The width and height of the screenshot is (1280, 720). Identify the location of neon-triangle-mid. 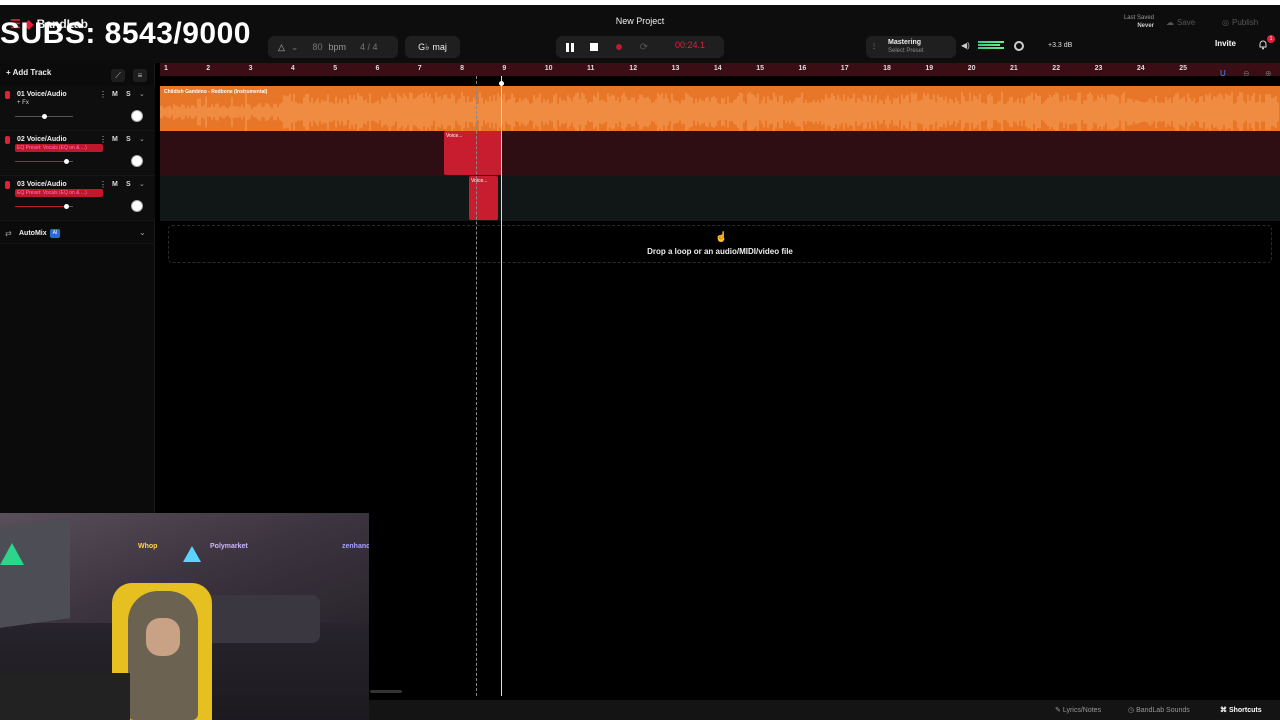
(192, 554).